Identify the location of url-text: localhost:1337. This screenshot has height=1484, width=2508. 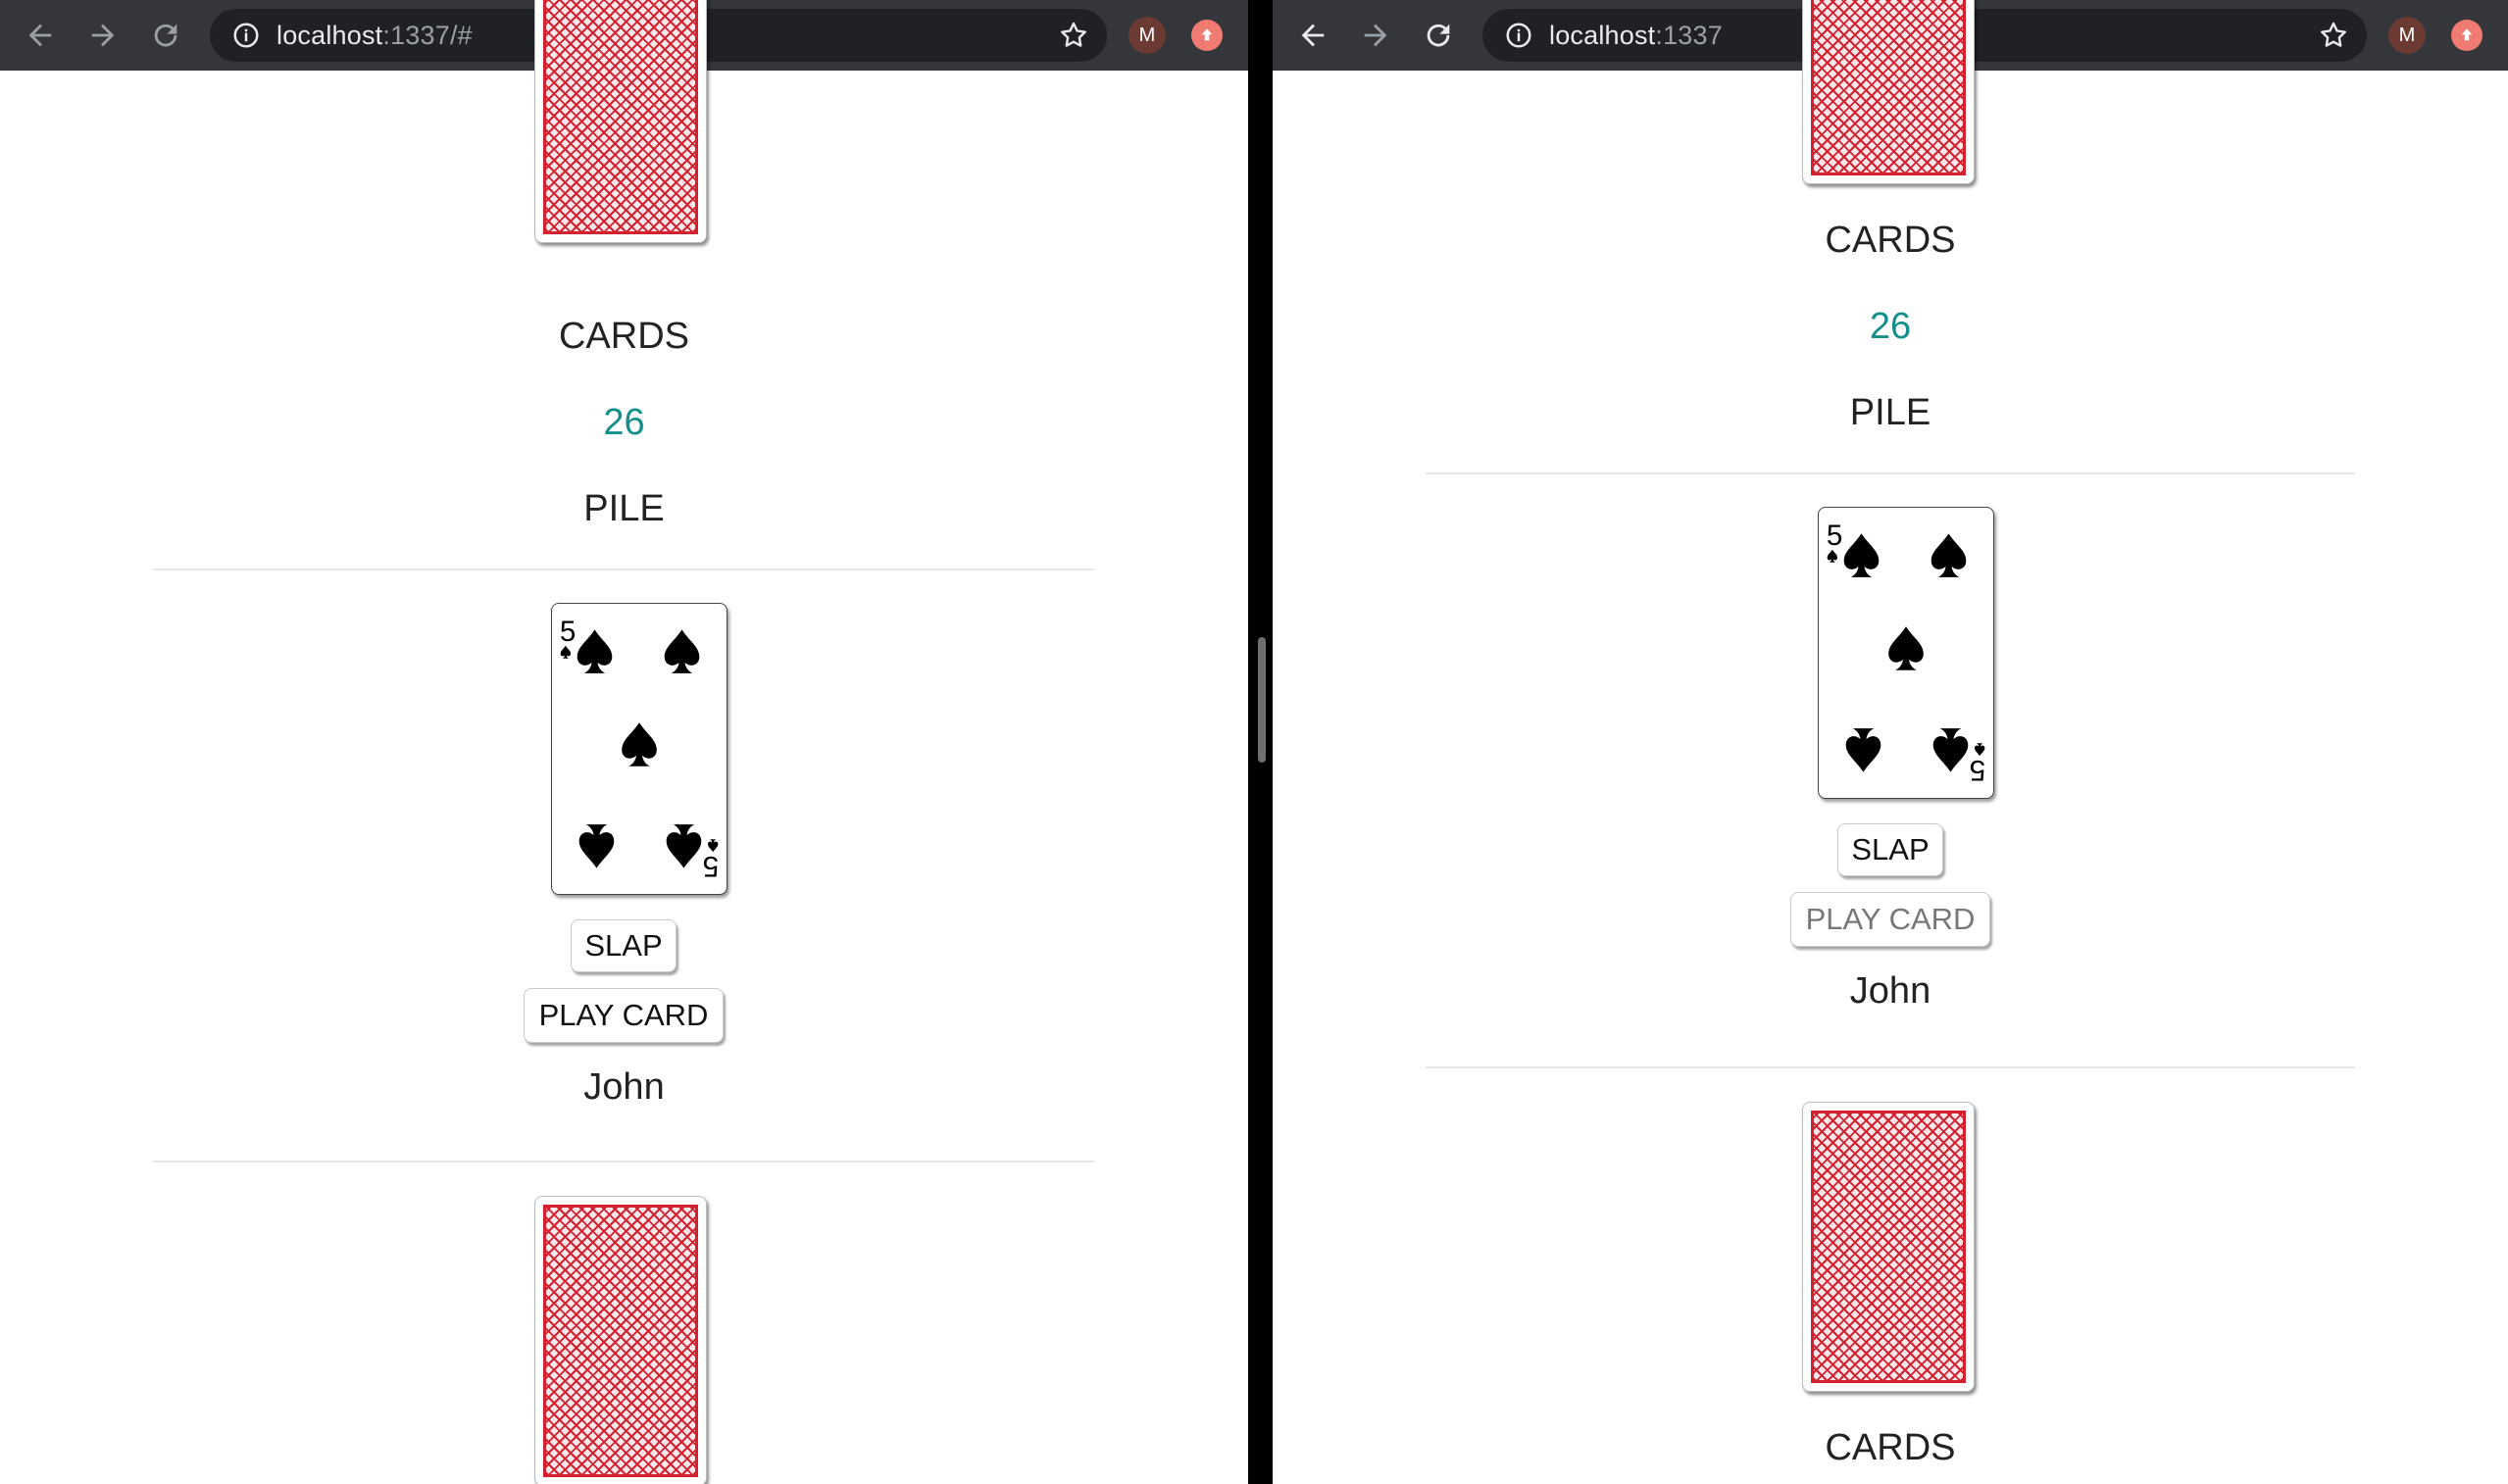
(1636, 35).